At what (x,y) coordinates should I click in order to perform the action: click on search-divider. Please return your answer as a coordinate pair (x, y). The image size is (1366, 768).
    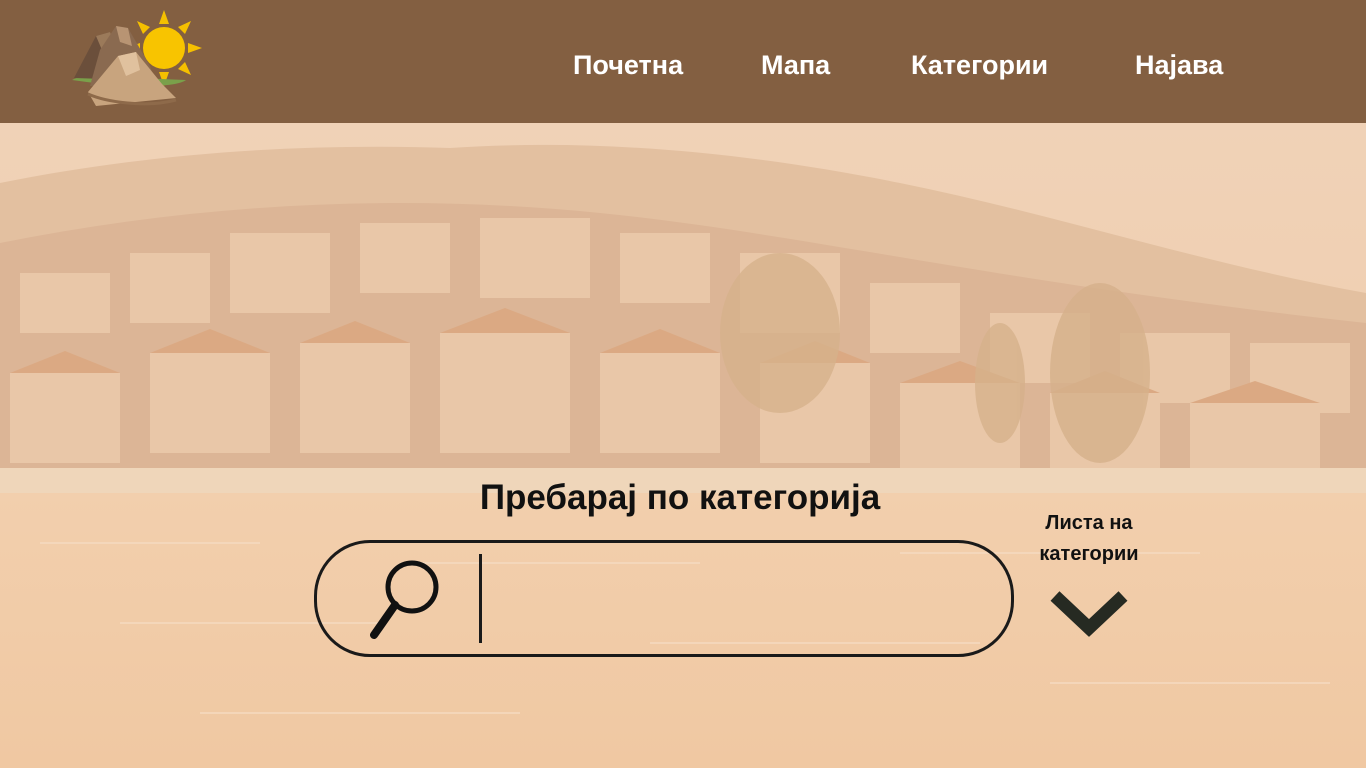
    Looking at the image, I should click on (480, 598).